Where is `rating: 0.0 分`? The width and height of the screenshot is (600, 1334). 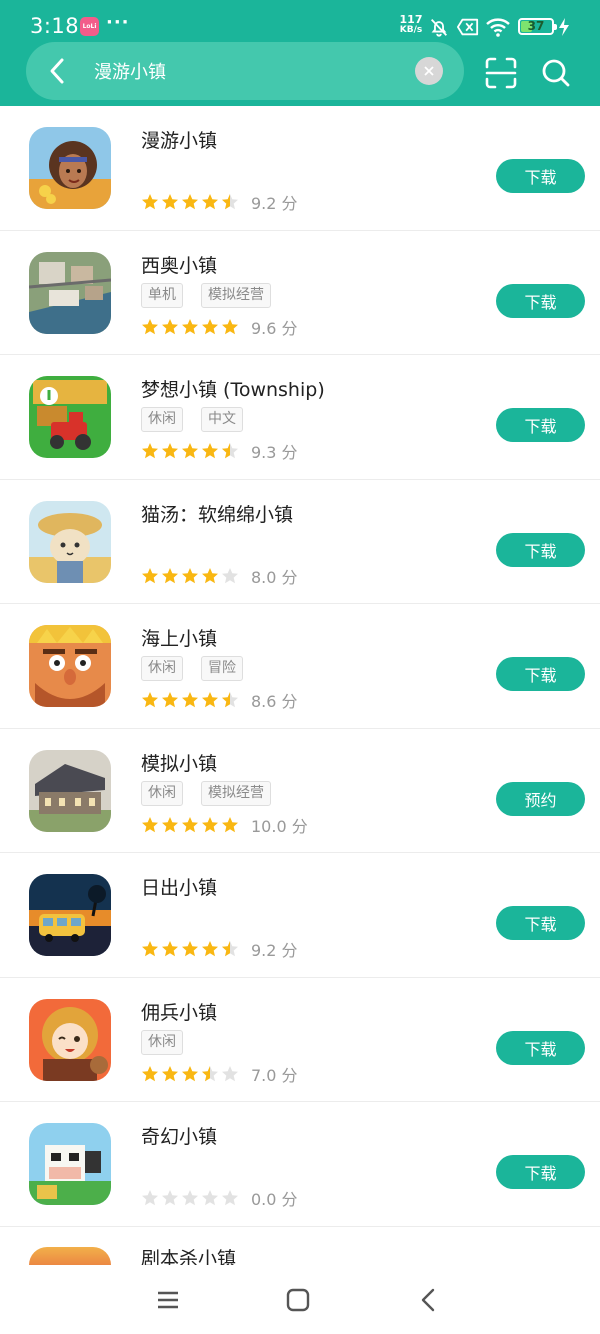
rating: 0.0 分 is located at coordinates (219, 1198).